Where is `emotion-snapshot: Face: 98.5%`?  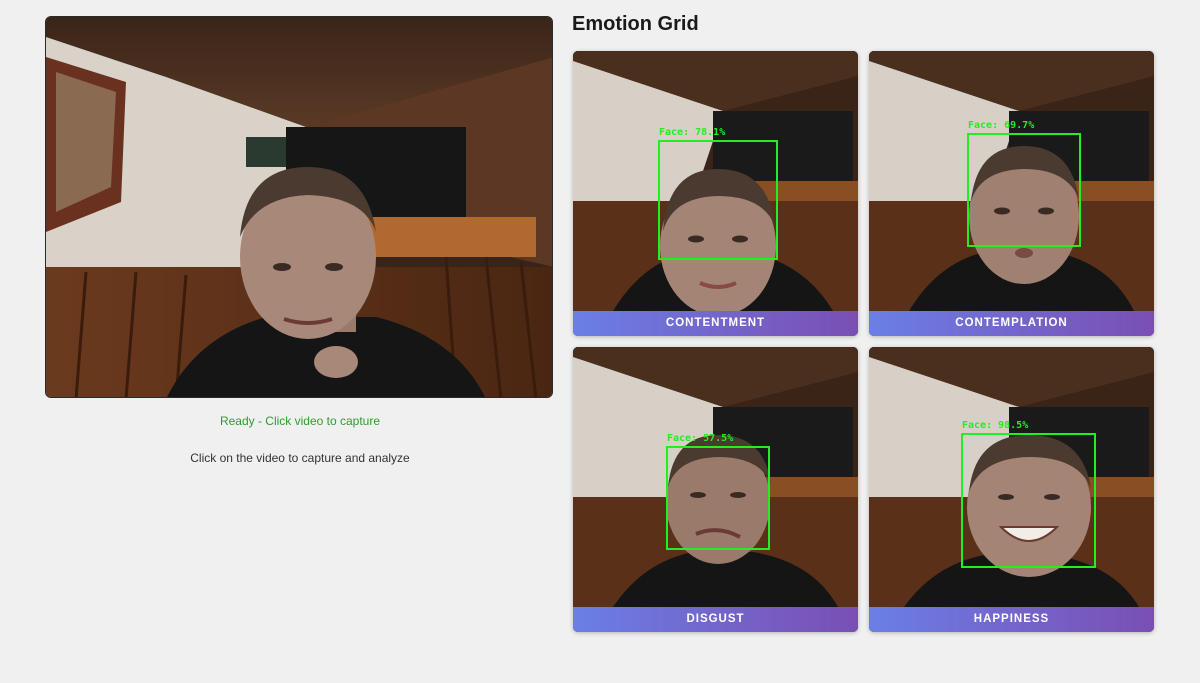
emotion-snapshot: Face: 98.5% is located at coordinates (1011, 477).